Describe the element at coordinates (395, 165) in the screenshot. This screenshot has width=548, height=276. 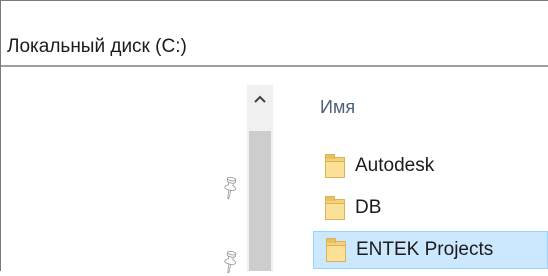
I see `list-item-label: Autodesk` at that location.